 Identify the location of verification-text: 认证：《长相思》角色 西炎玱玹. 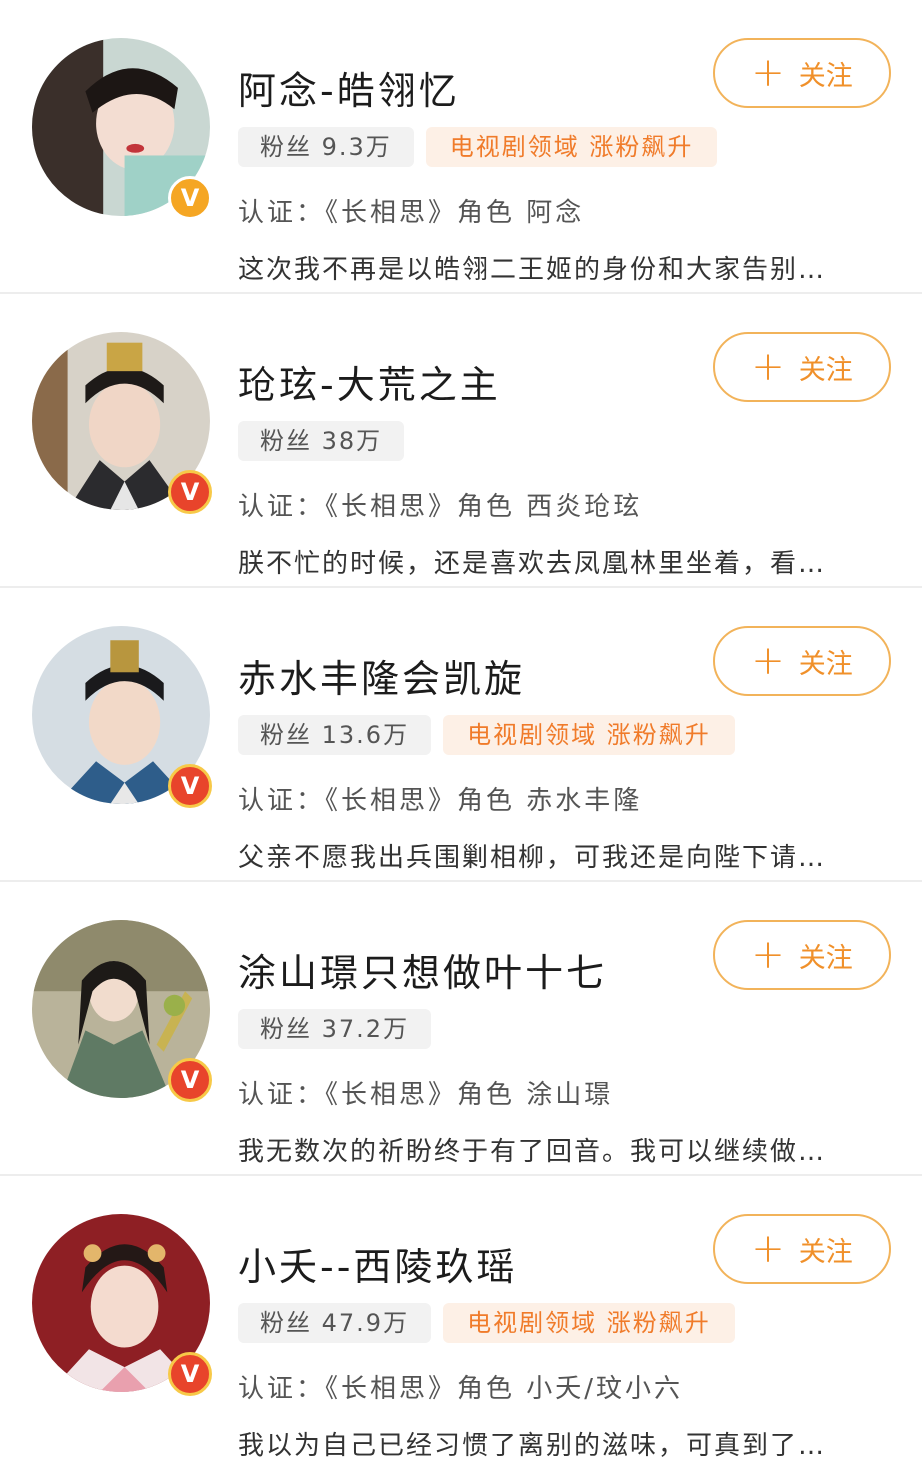
(440, 507).